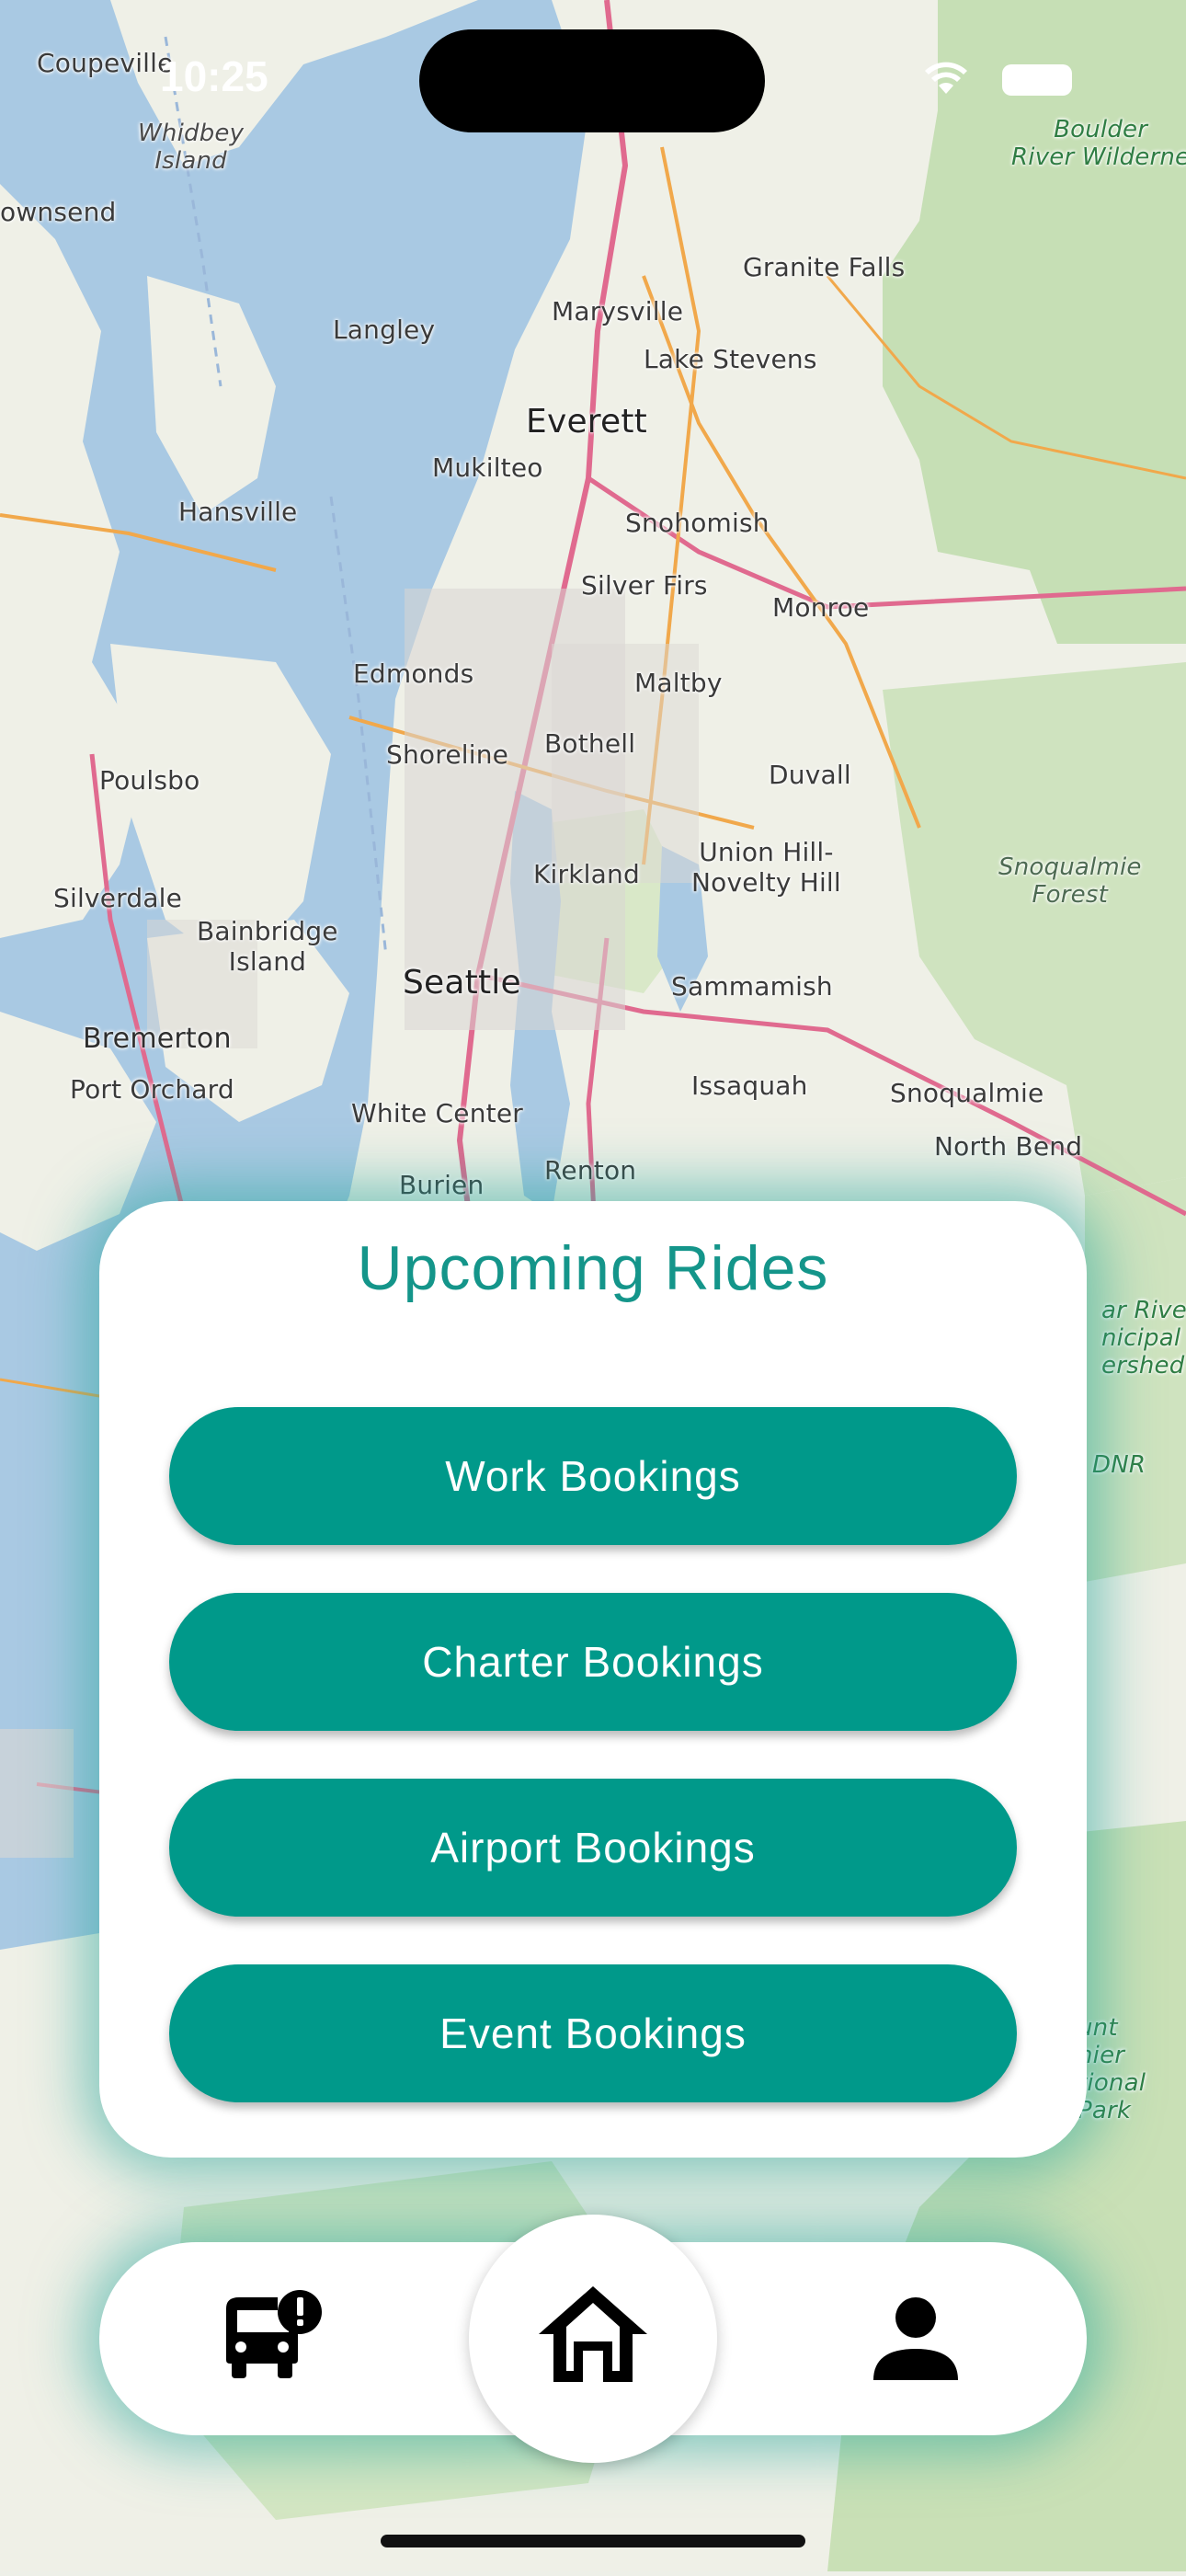 This screenshot has height=2576, width=1186. I want to click on status-time: 10:25, so click(214, 76).